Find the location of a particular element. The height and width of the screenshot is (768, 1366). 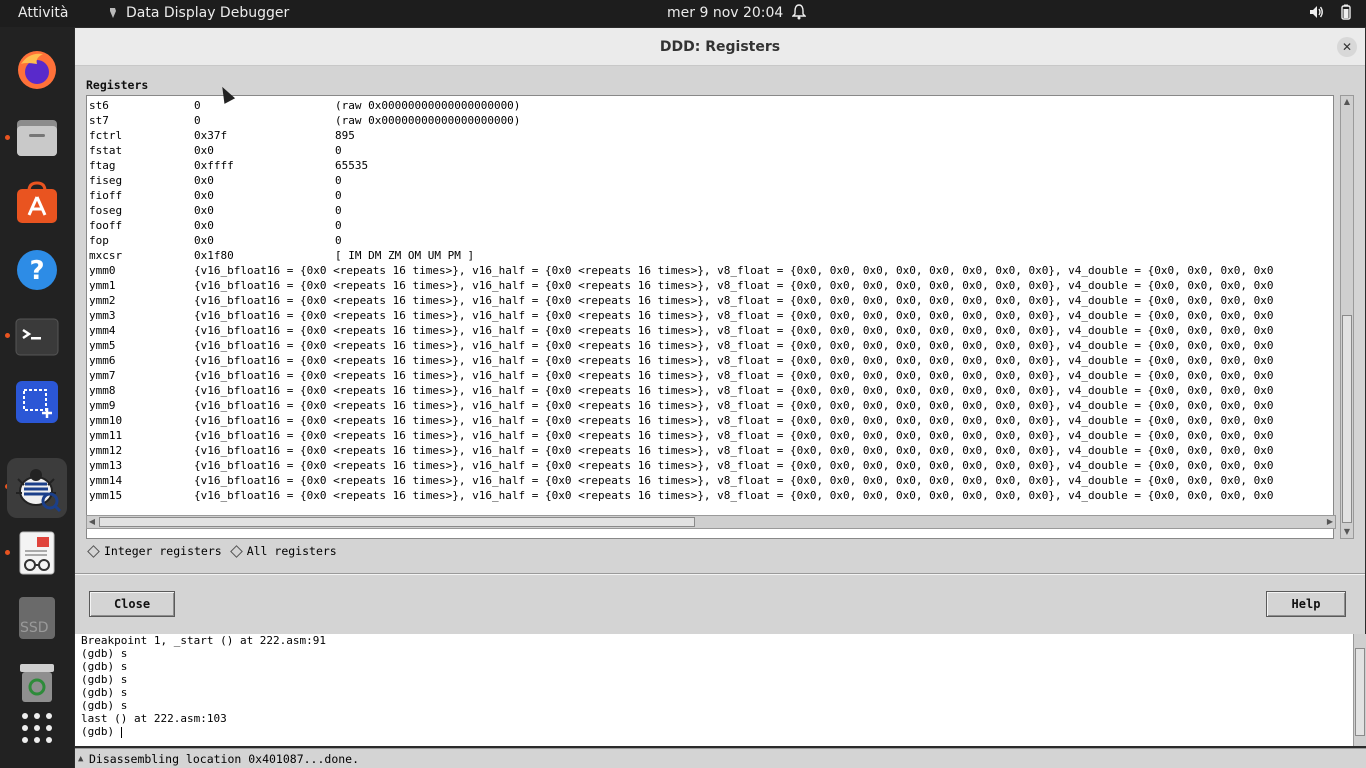

console-scroll-thumb is located at coordinates (1360, 692).